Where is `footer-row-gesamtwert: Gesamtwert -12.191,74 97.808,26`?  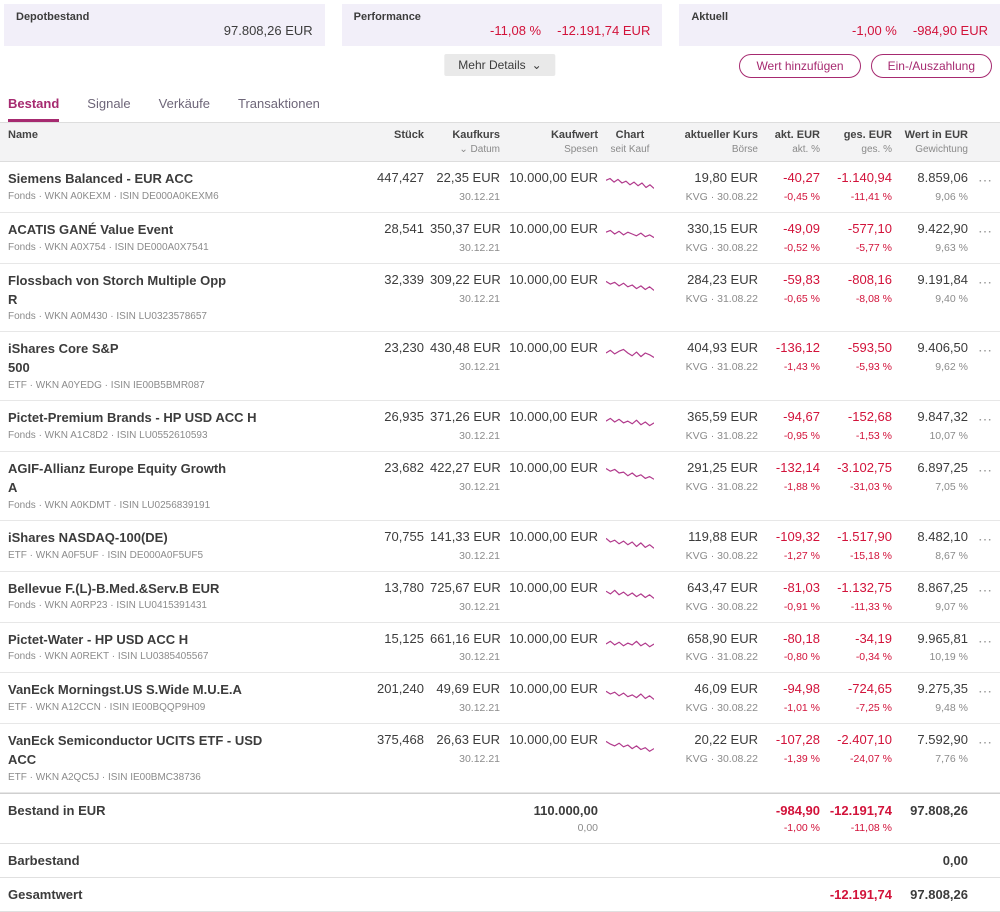 footer-row-gesamtwert: Gesamtwert -12.191,74 97.808,26 is located at coordinates (500, 895).